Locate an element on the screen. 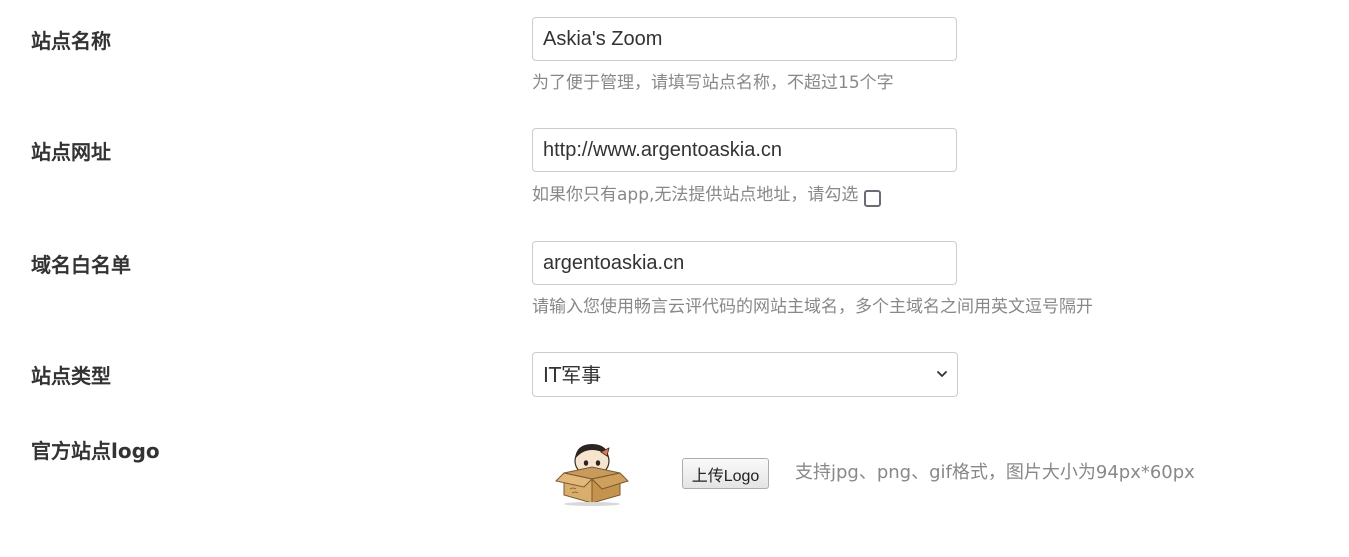 This screenshot has height=557, width=1349. site-url-hint: 如果你只有app,无法提供站点地址，请勾选 is located at coordinates (695, 195).